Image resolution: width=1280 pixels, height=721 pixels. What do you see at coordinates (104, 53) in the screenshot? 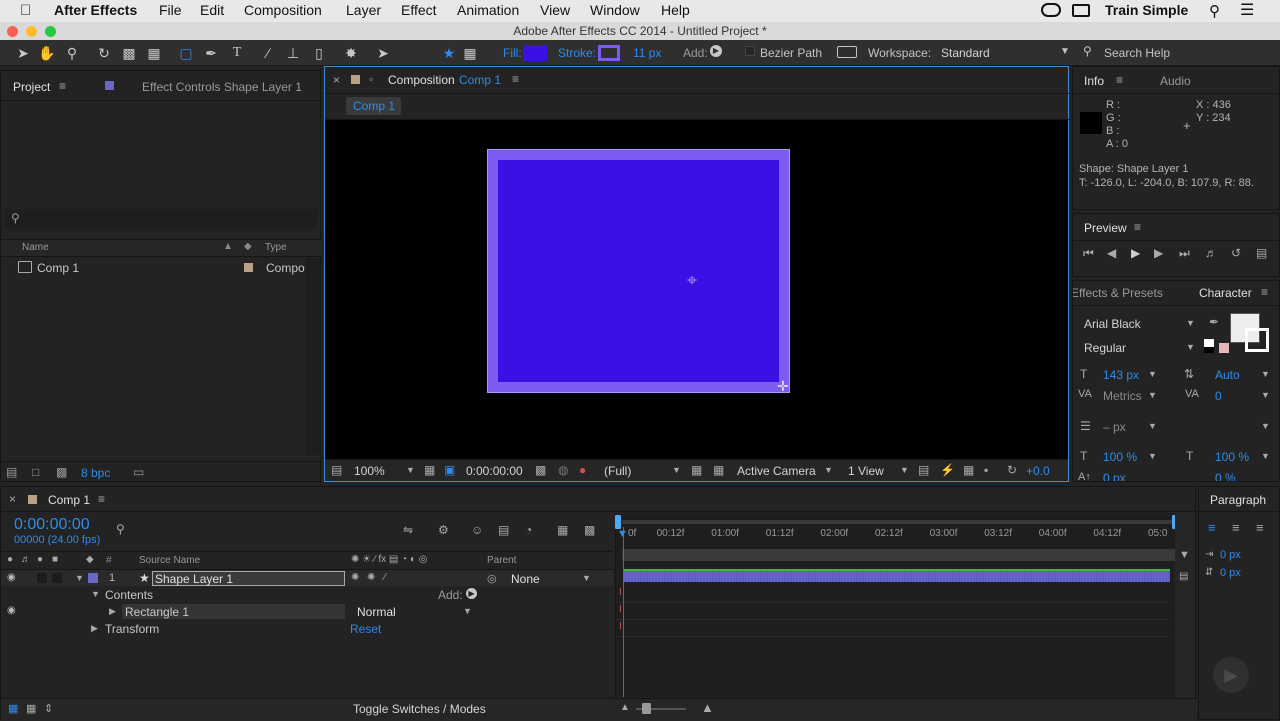
I see `rotation-tool-icon: ↻` at bounding box center [104, 53].